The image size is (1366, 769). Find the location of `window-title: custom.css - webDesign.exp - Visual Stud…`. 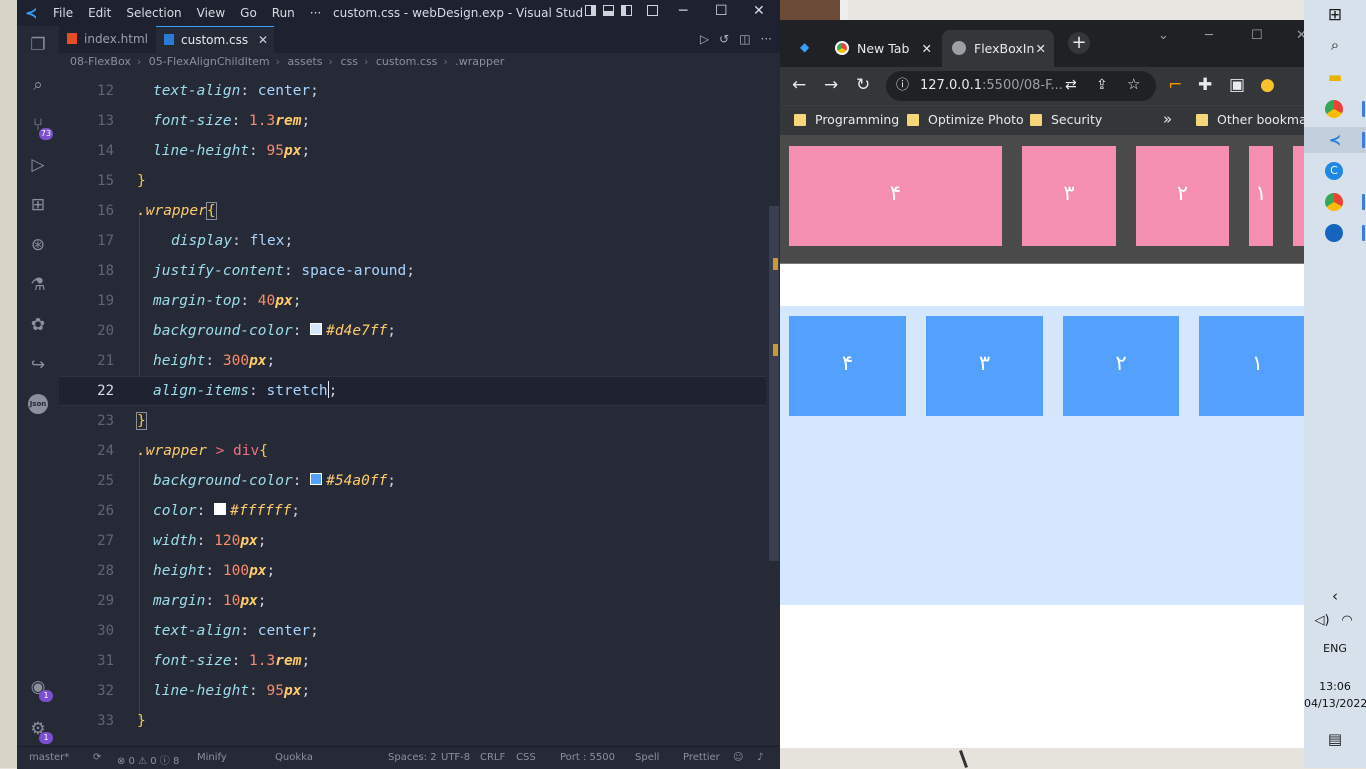

window-title: custom.css - webDesign.exp - Visual Stud… is located at coordinates (458, 13).